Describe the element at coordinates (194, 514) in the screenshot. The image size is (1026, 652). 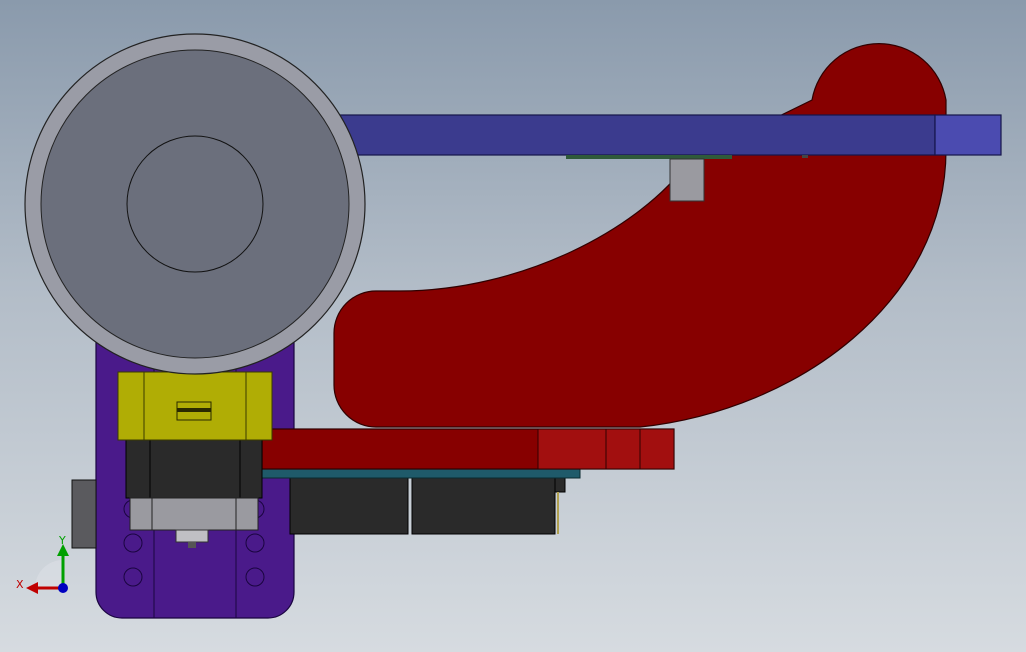
I see `servo-bracket` at that location.